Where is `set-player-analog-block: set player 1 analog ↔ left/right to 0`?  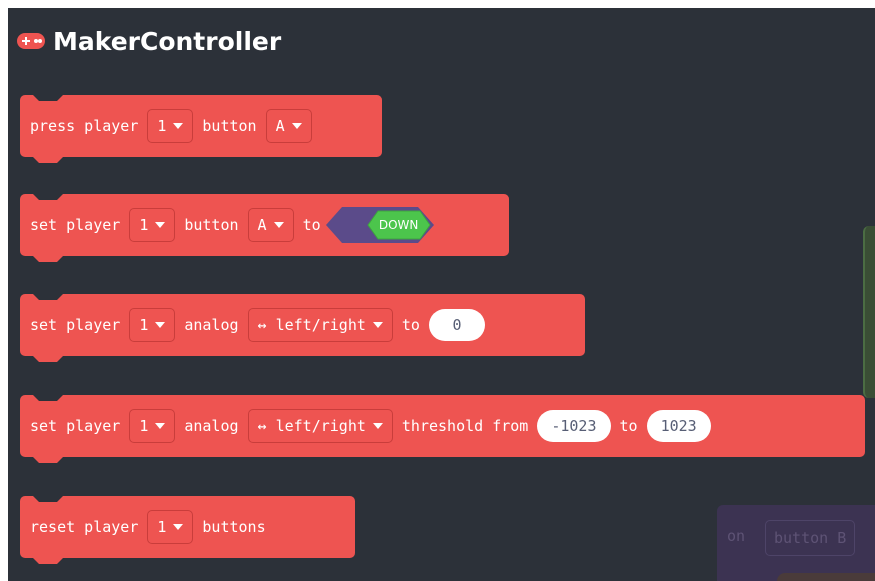 set-player-analog-block: set player 1 analog ↔ left/right to 0 is located at coordinates (302, 328).